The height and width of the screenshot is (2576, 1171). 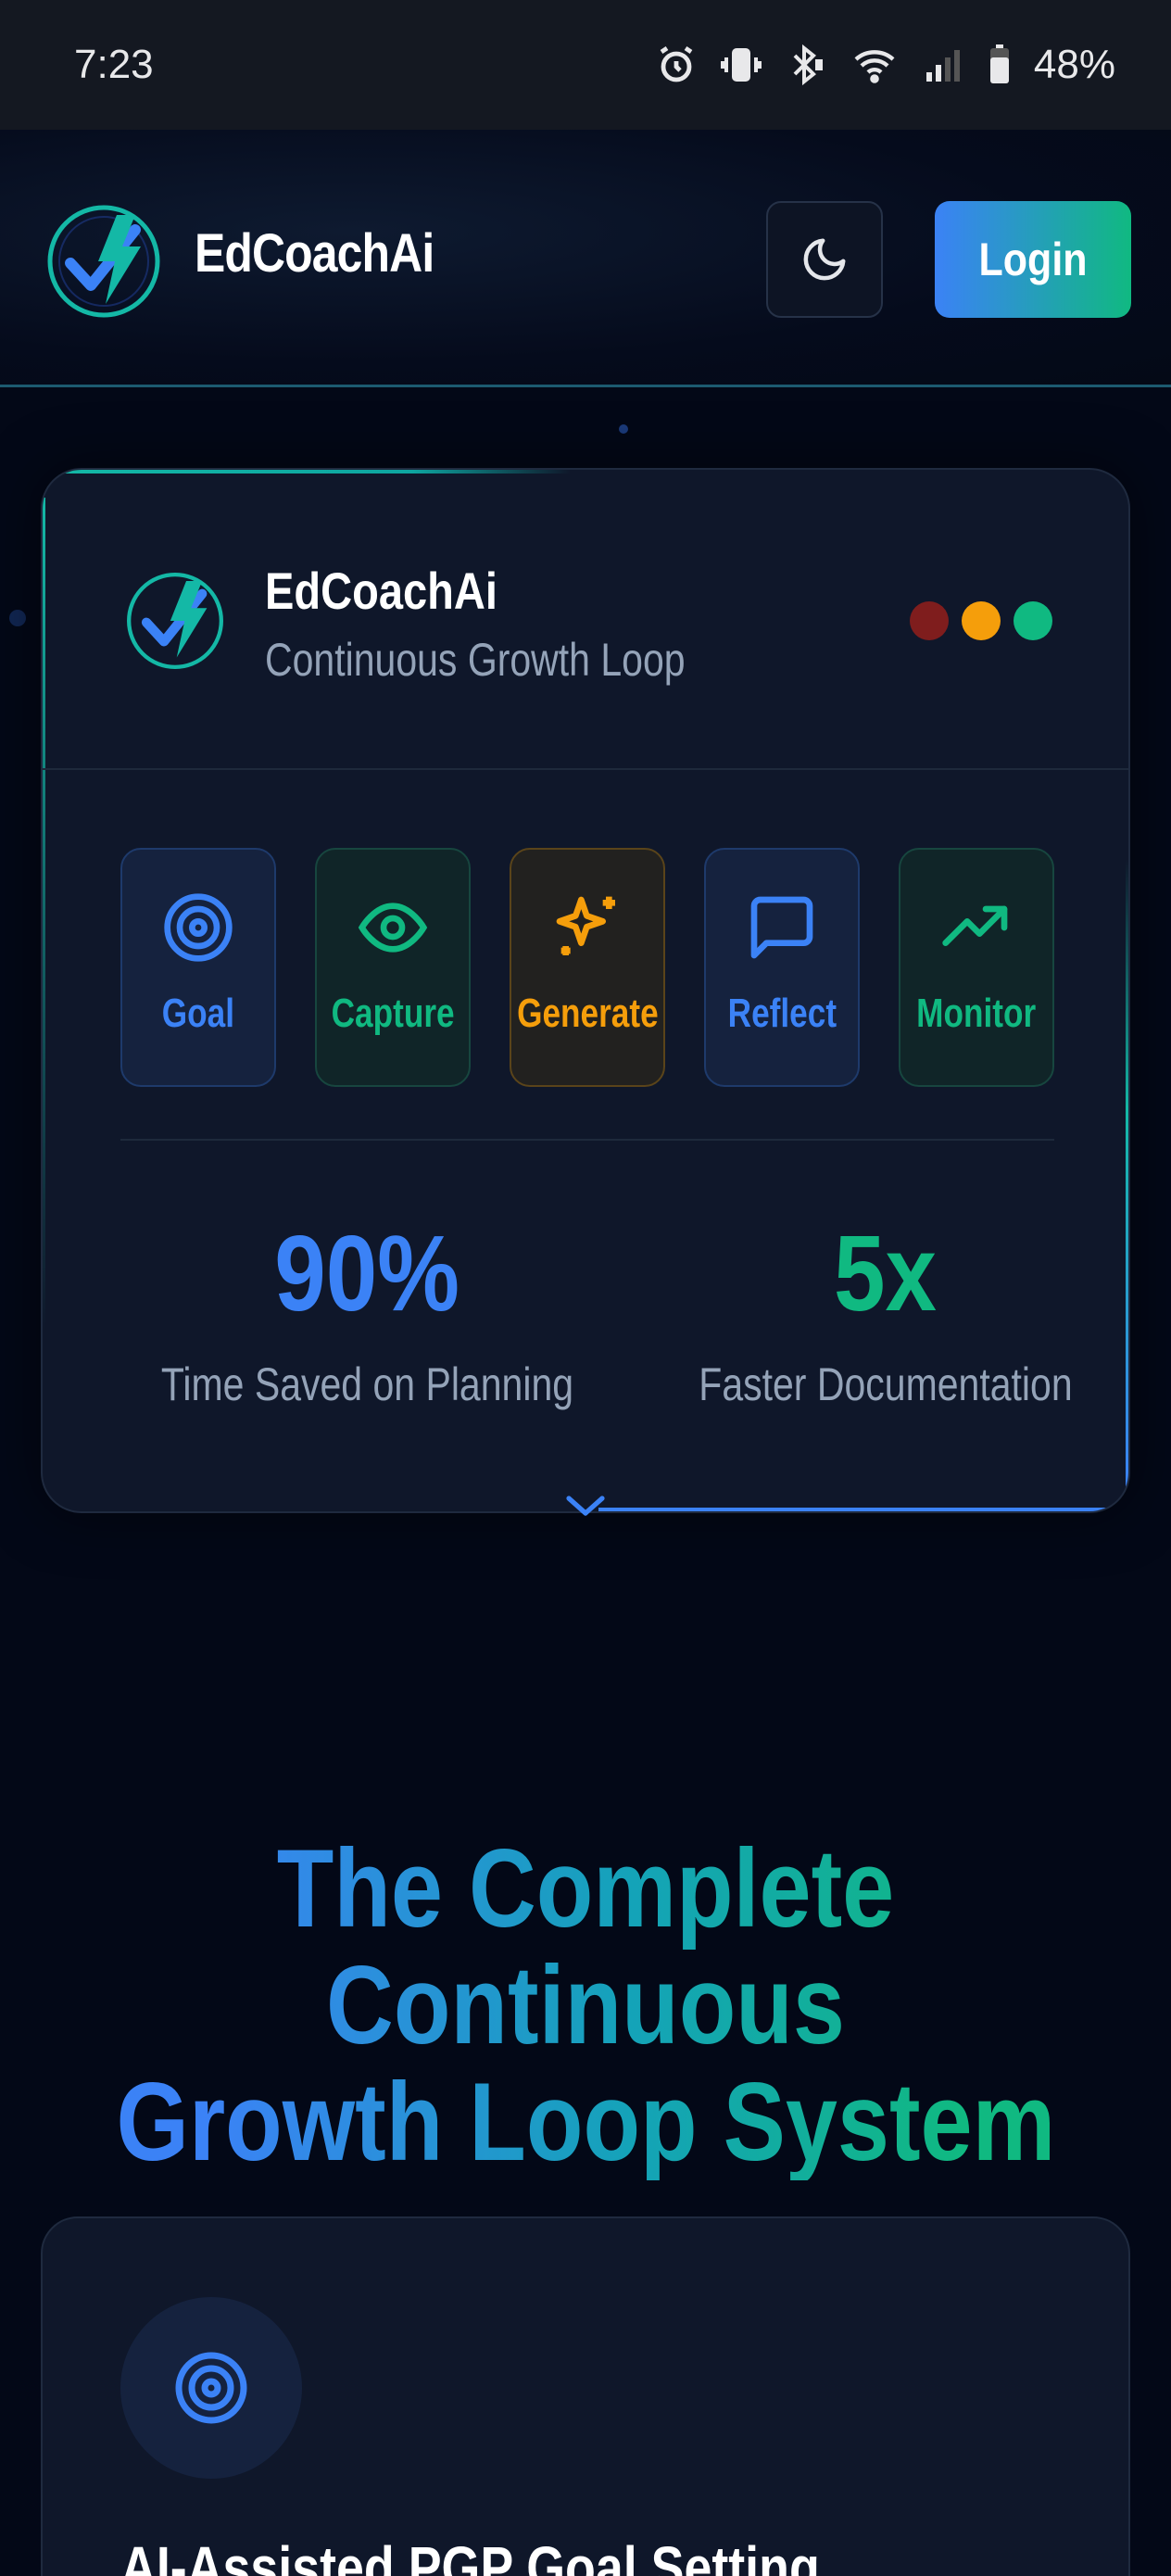 I want to click on message-icon, so click(x=782, y=927).